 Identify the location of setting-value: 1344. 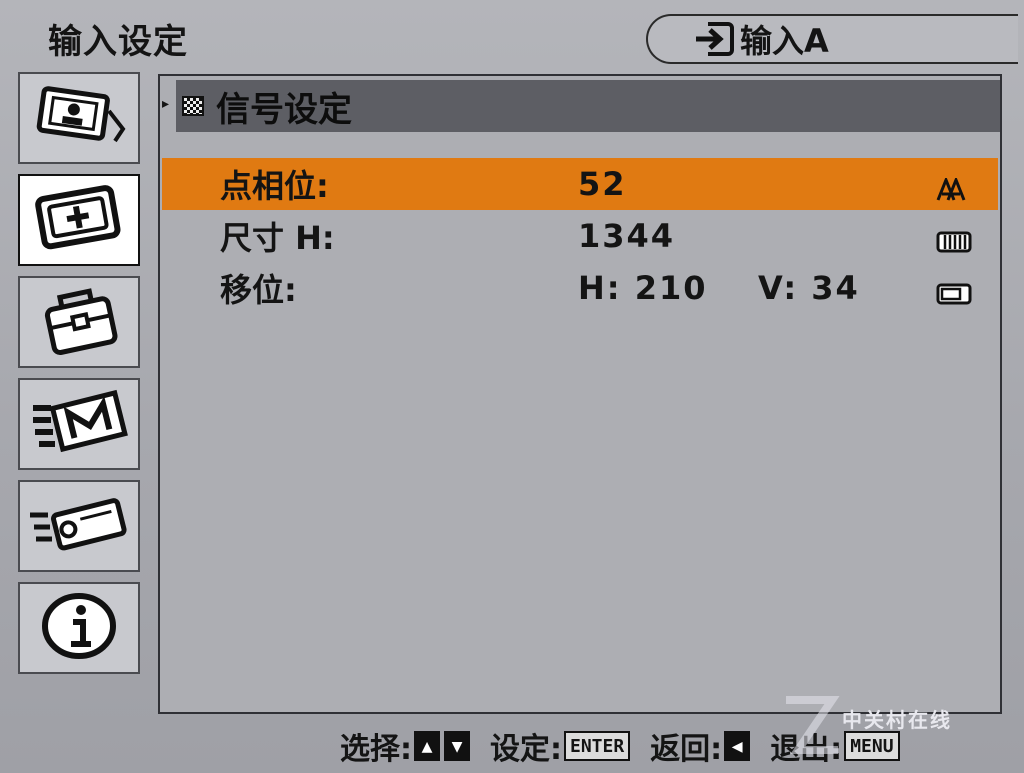
(627, 236).